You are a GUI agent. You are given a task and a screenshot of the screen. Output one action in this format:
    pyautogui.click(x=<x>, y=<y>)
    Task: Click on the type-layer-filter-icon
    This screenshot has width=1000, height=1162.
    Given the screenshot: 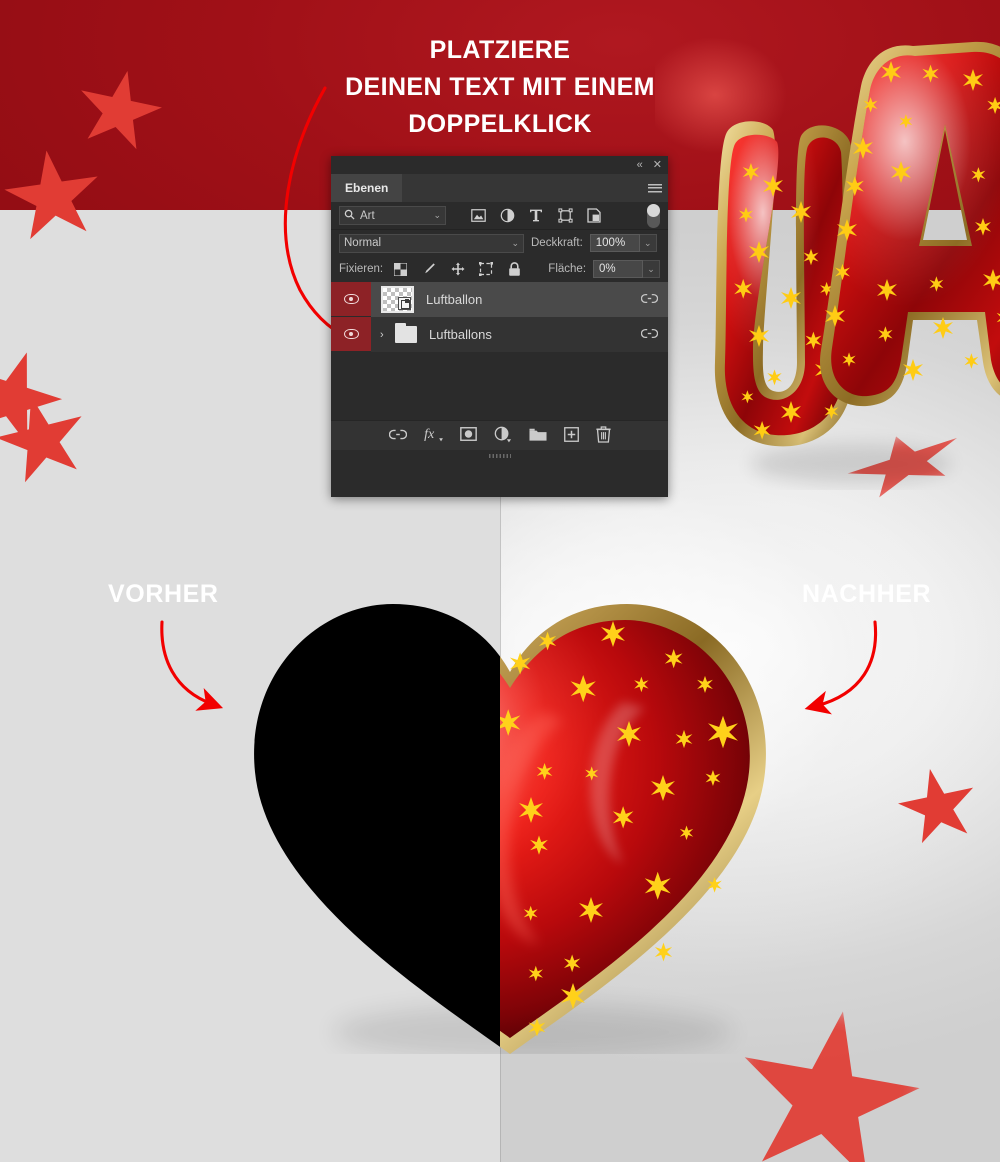 What is the action you would take?
    pyautogui.click(x=536, y=216)
    